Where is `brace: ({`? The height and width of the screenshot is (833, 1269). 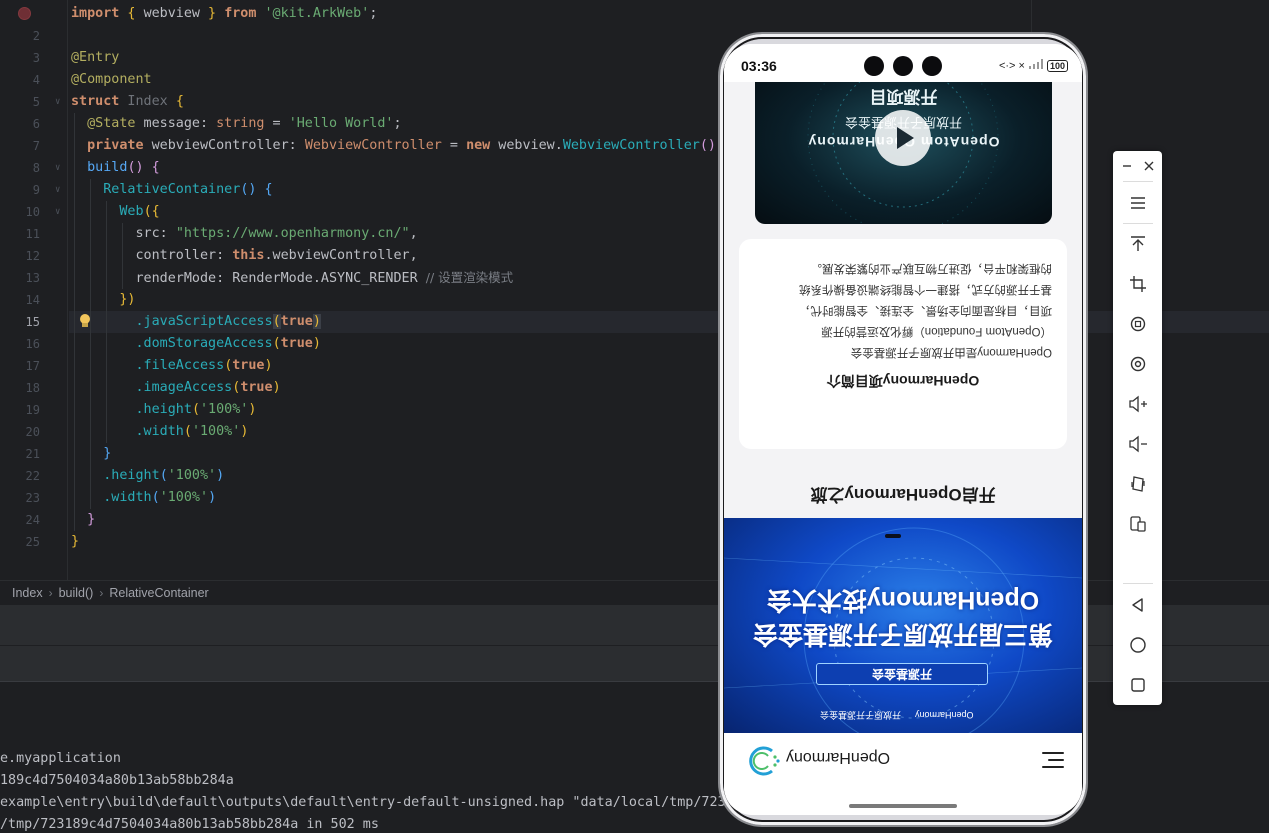 brace: ({ is located at coordinates (151, 211).